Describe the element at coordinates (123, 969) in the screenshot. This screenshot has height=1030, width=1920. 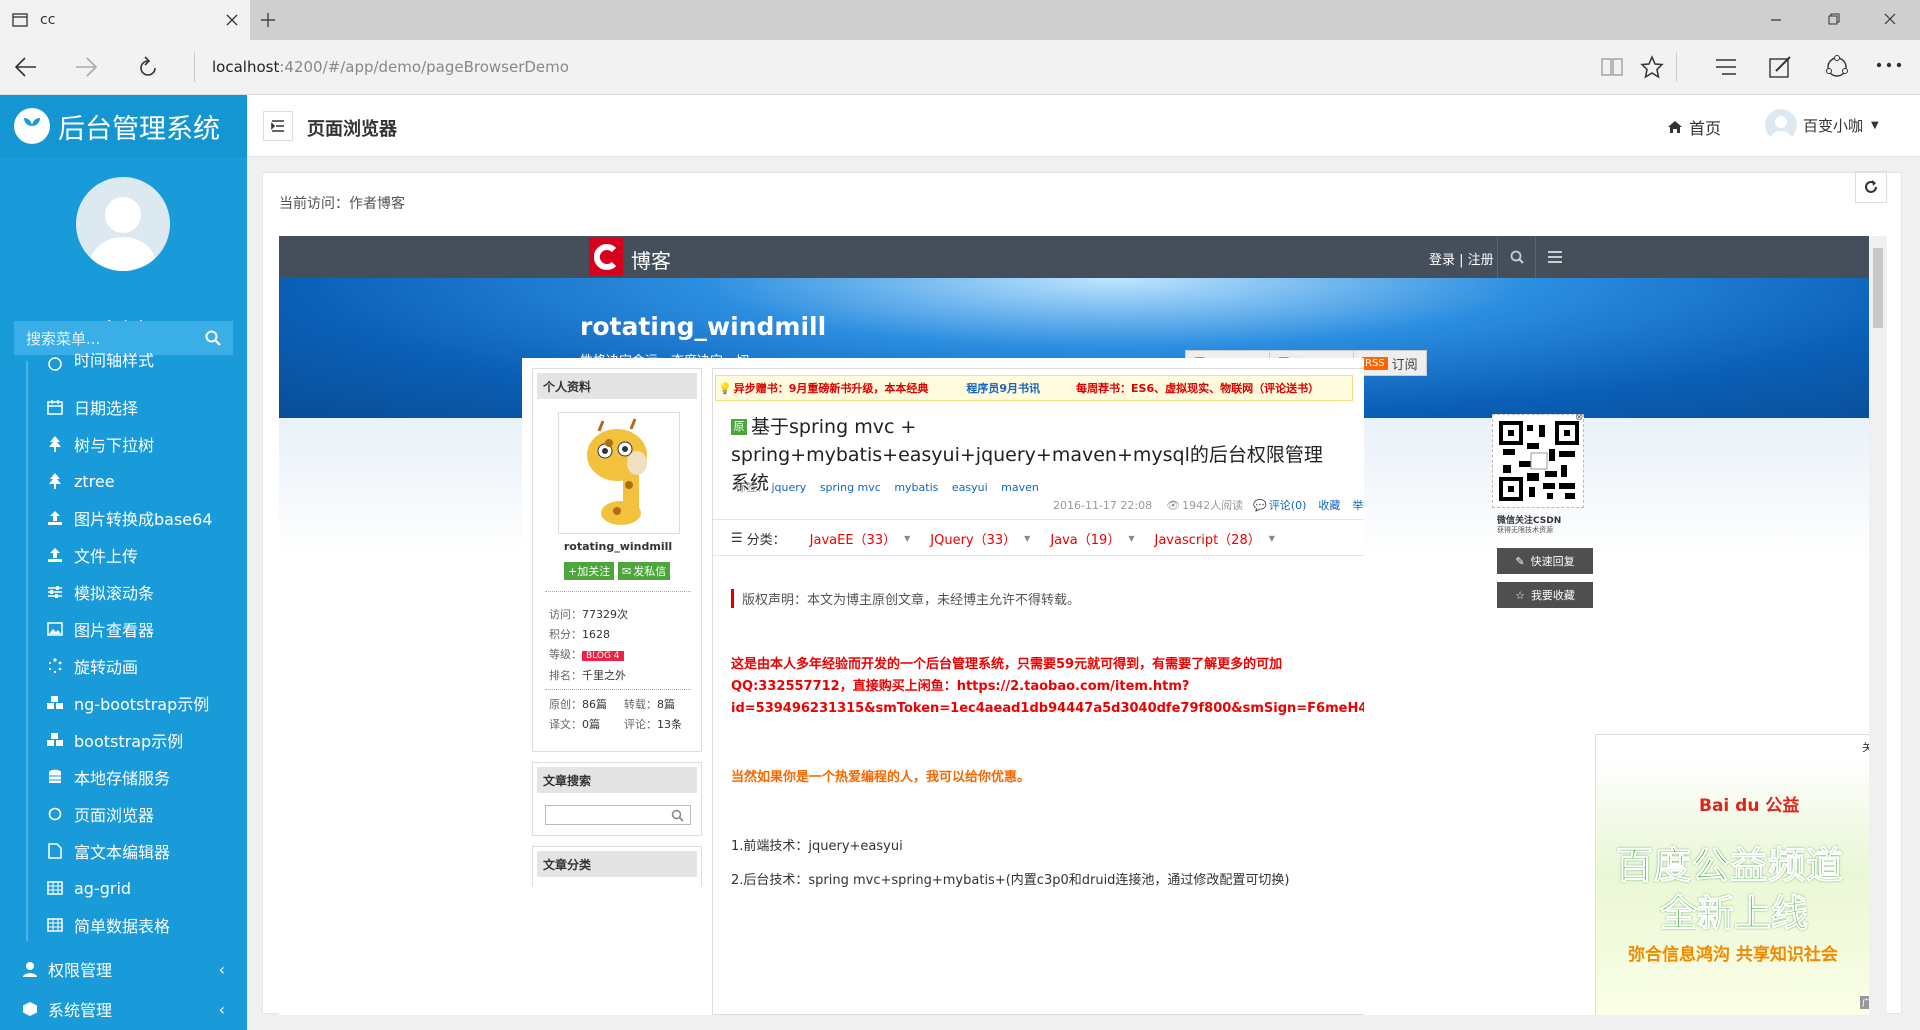
I see `sidebar-group-permission: 权限管理 ‹` at that location.